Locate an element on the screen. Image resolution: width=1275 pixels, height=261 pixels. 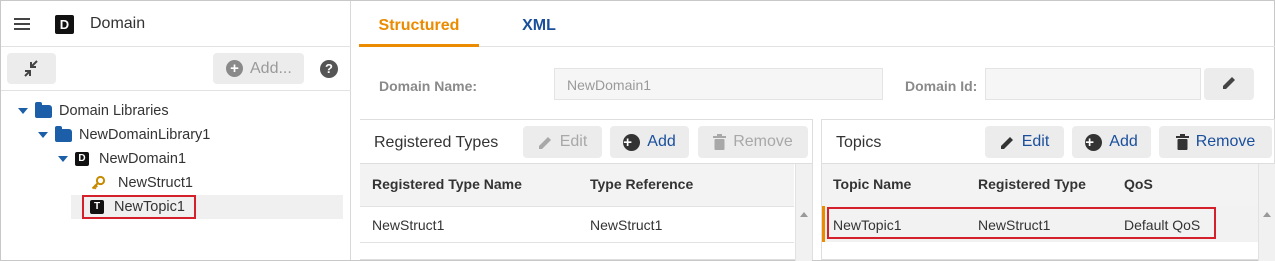
registered-types-header: Registered Types Edit + Add Remove is located at coordinates (586, 142).